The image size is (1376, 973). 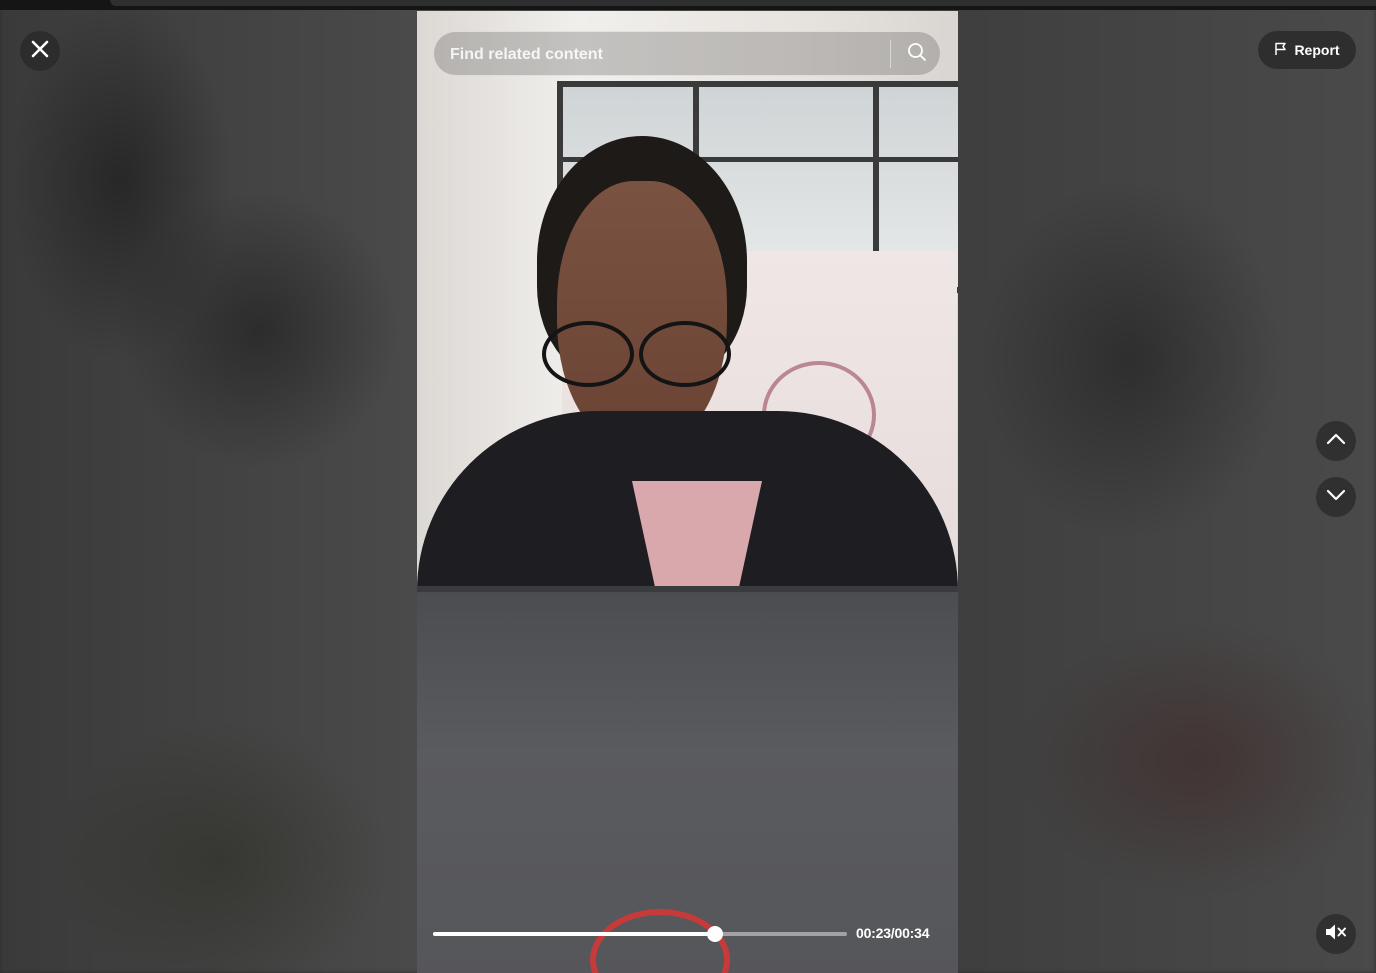 I want to click on mute-button, so click(x=1336, y=934).